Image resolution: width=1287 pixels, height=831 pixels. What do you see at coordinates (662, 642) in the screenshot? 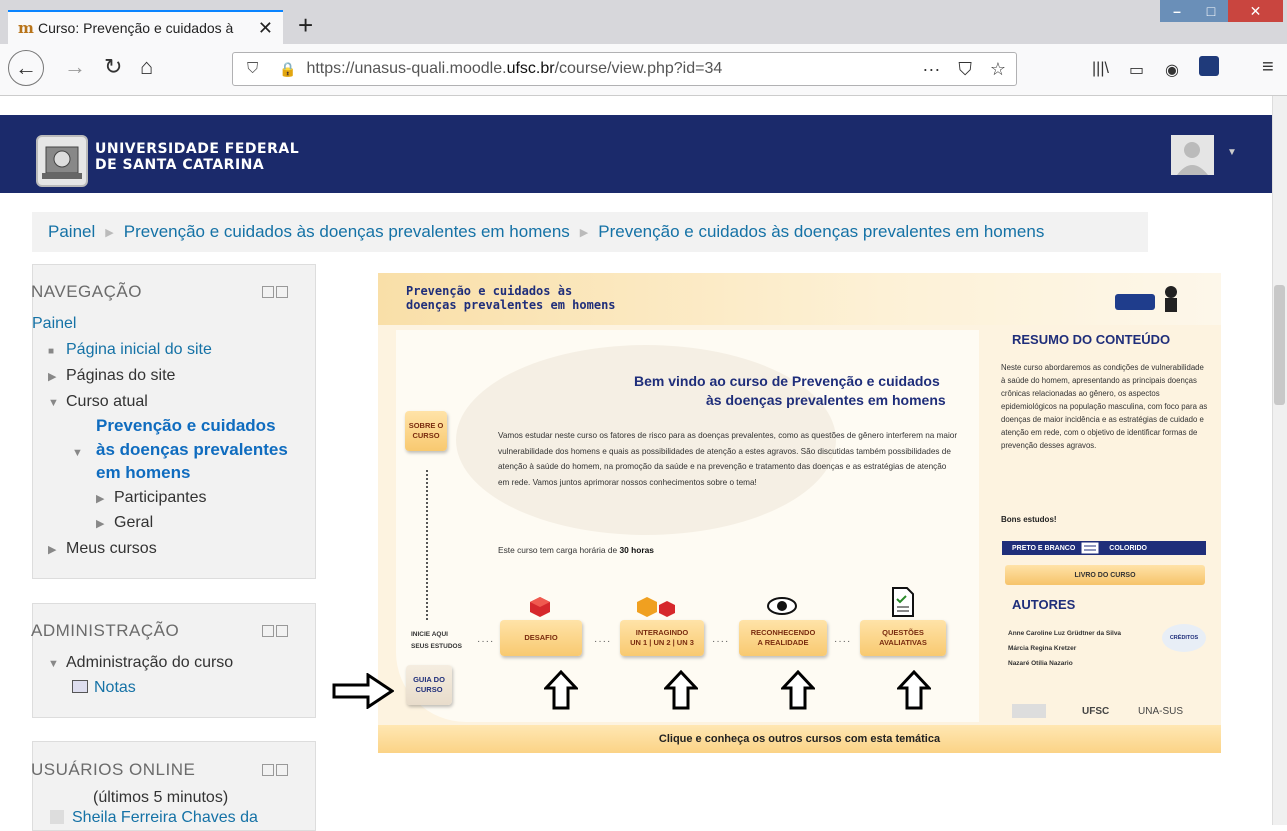
I see `interagindo-line2: UN 1 | UN 2 | UN 3` at bounding box center [662, 642].